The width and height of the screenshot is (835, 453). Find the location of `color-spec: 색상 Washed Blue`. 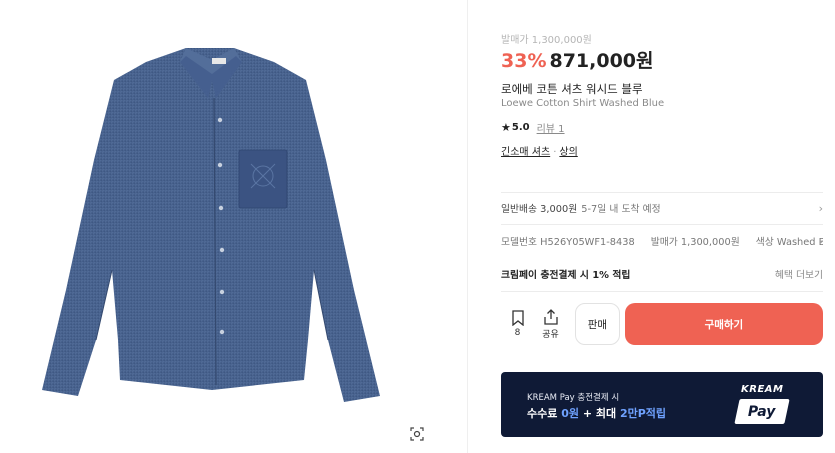

color-spec: 색상 Washed Blue is located at coordinates (789, 242).